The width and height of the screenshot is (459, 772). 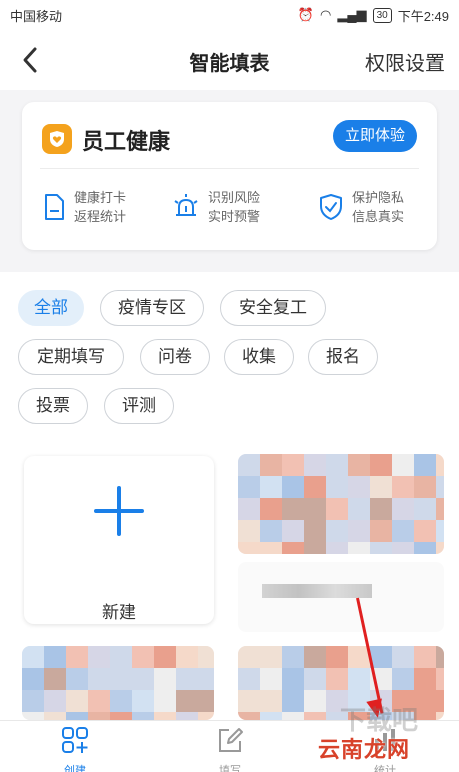 I want to click on try-now-button: 立即体验, so click(x=374, y=136).